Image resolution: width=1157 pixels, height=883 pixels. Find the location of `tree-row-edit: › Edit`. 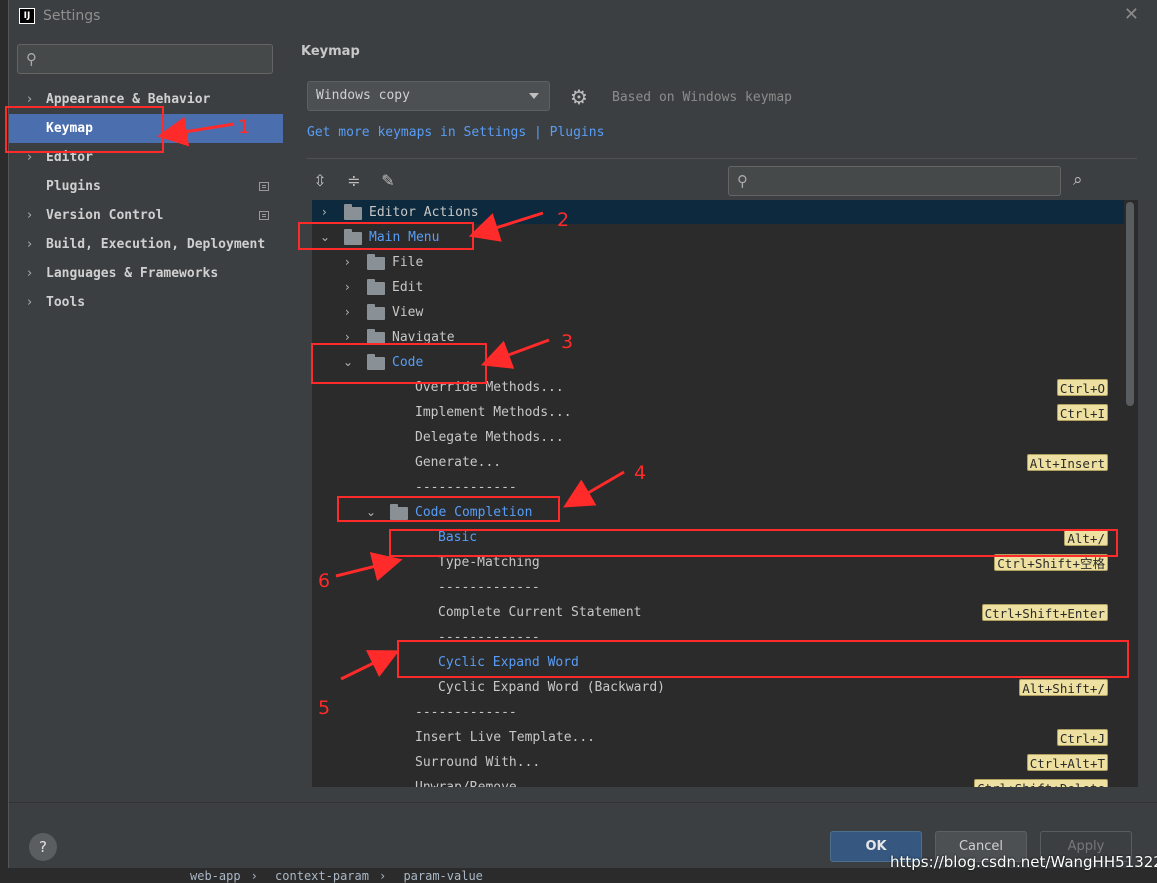

tree-row-edit: › Edit is located at coordinates (718, 287).